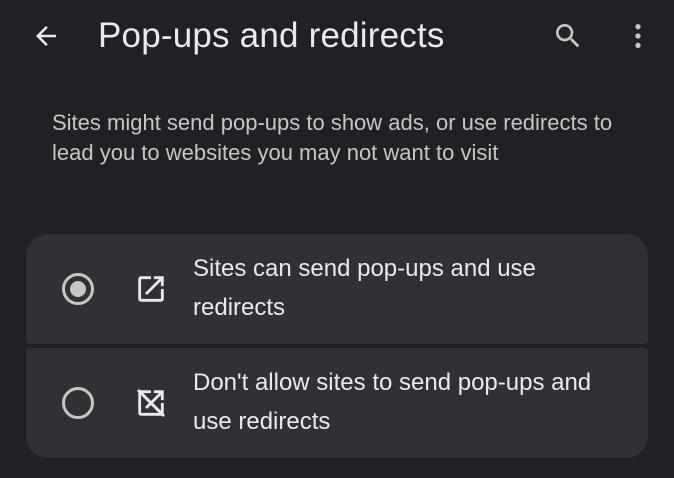 The image size is (674, 478). Describe the element at coordinates (364, 288) in the screenshot. I see `option-label: Sites can send pop-ups and use redirects` at that location.